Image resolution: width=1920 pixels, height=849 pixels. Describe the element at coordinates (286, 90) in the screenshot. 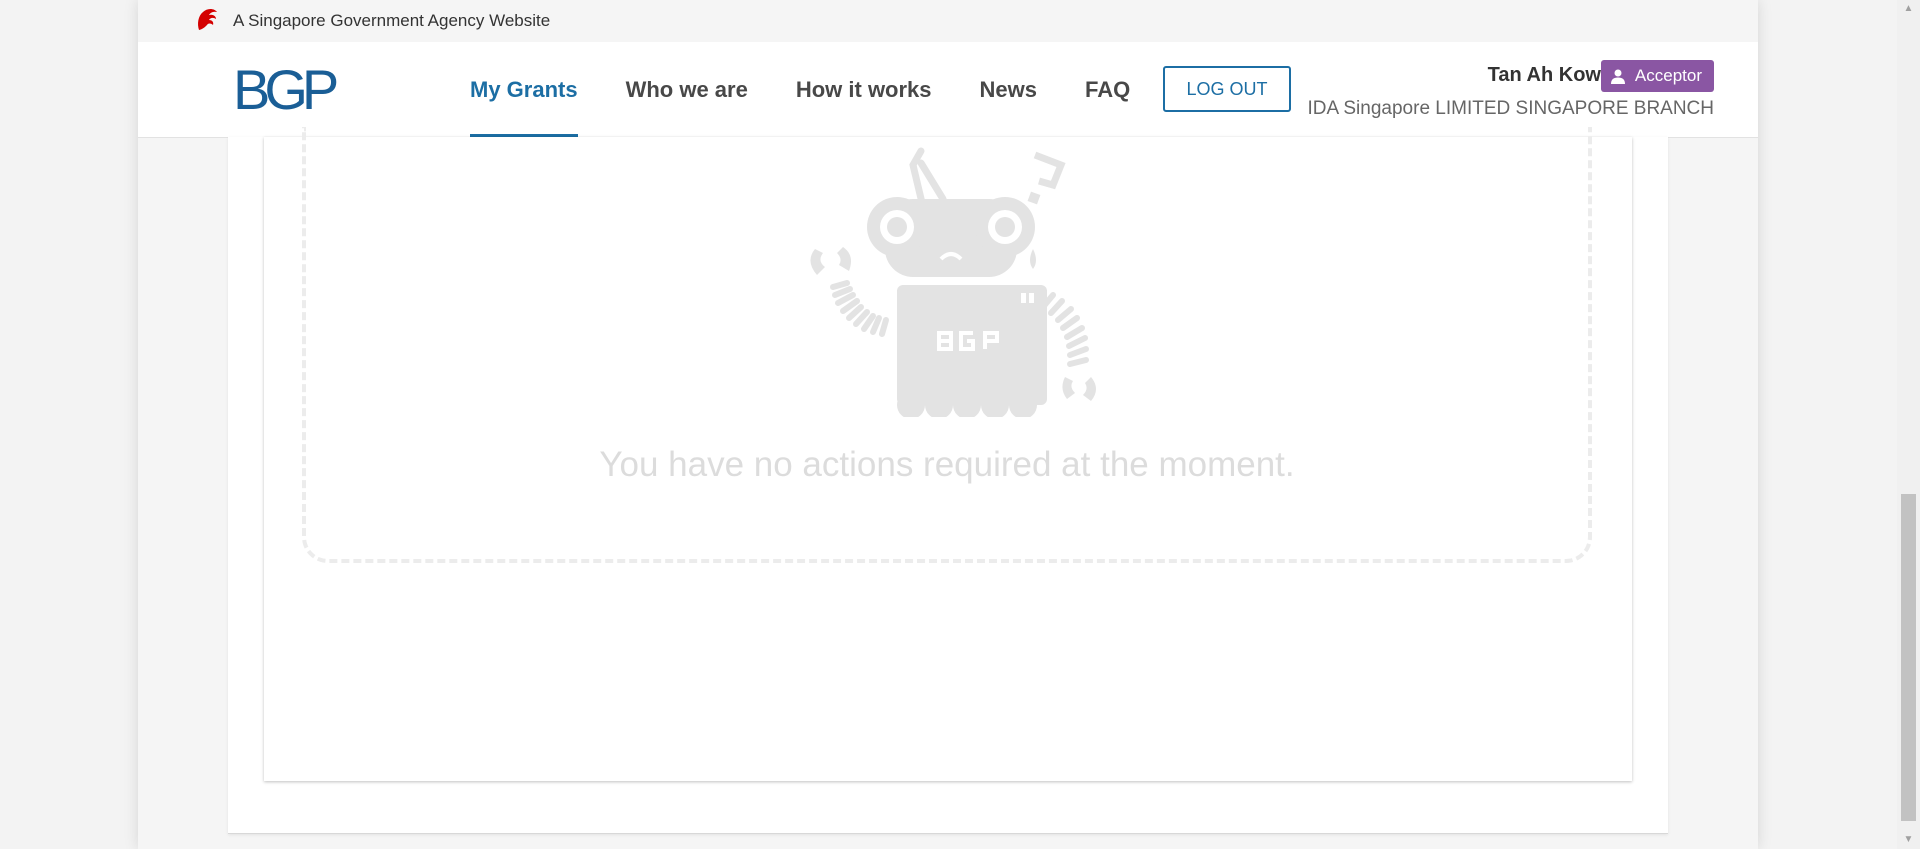

I see `bgp-logo: BGP` at that location.